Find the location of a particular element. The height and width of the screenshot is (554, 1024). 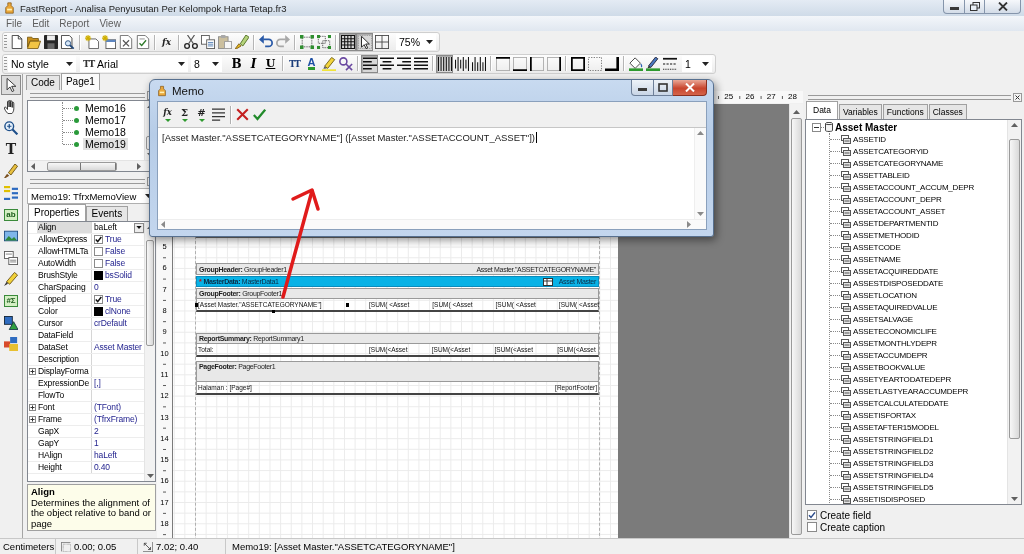

highlight-button is located at coordinates (328, 63).